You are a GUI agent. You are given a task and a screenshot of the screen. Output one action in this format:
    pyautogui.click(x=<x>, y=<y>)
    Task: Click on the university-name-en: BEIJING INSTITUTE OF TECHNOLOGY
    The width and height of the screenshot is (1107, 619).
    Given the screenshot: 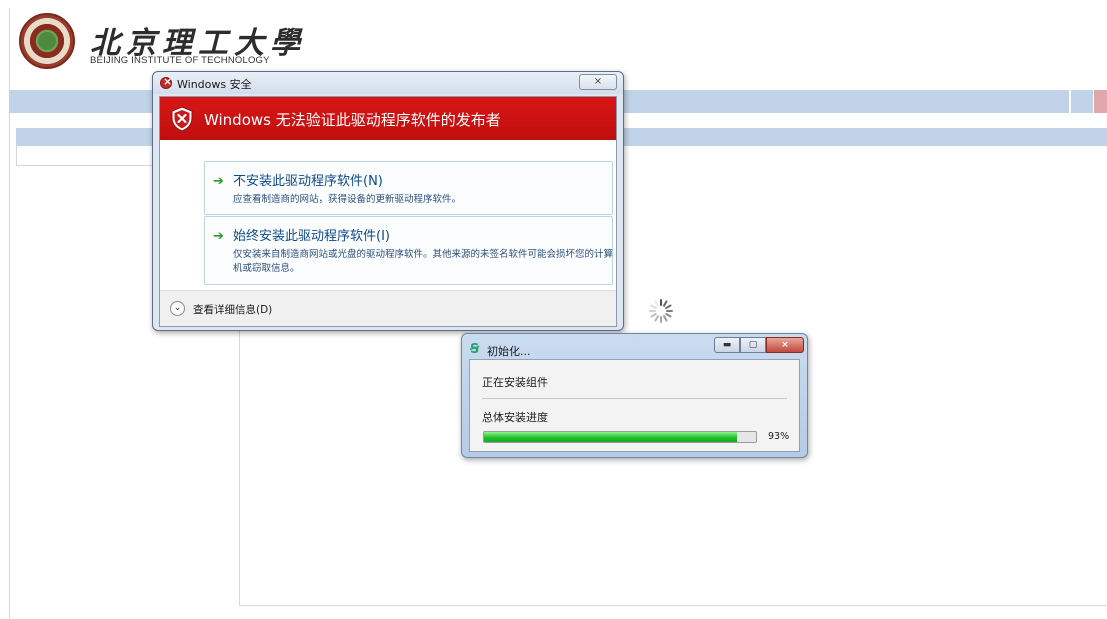 What is the action you would take?
    pyautogui.click(x=180, y=60)
    